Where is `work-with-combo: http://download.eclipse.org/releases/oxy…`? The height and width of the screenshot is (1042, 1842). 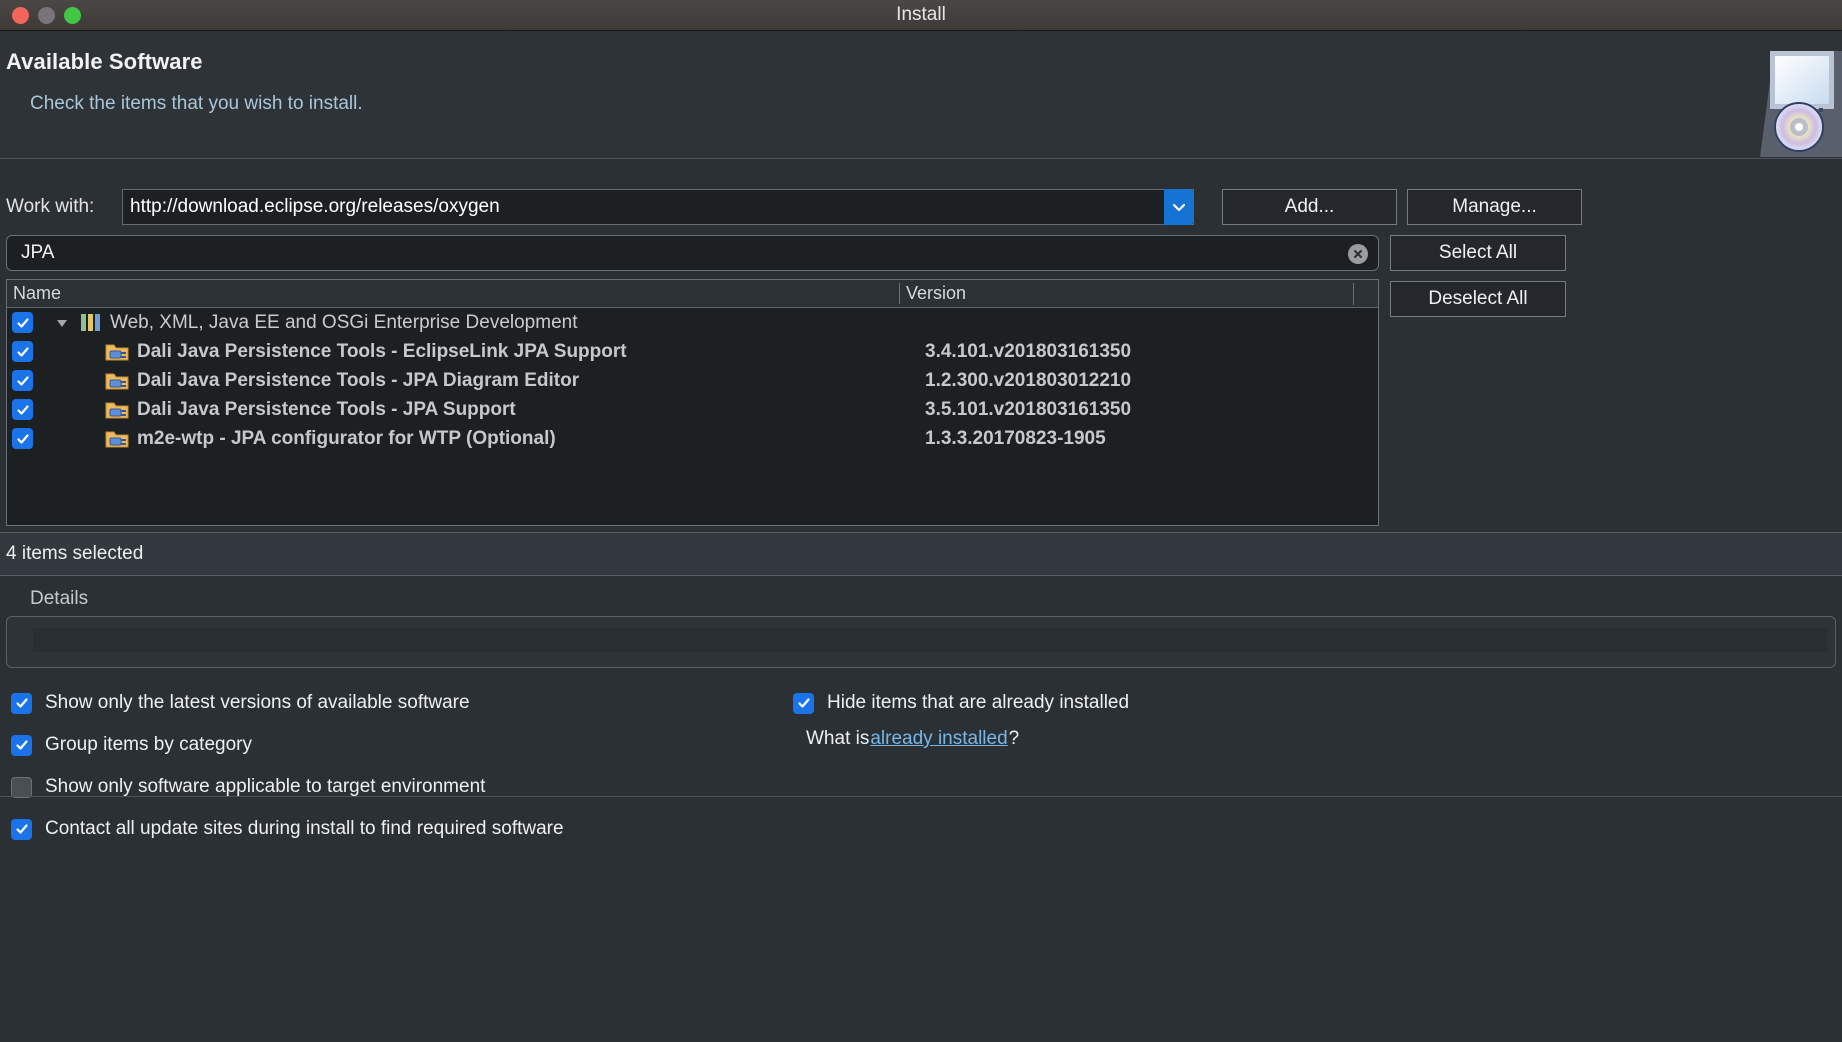
work-with-combo: http://download.eclipse.org/releases/oxy… is located at coordinates (658, 207).